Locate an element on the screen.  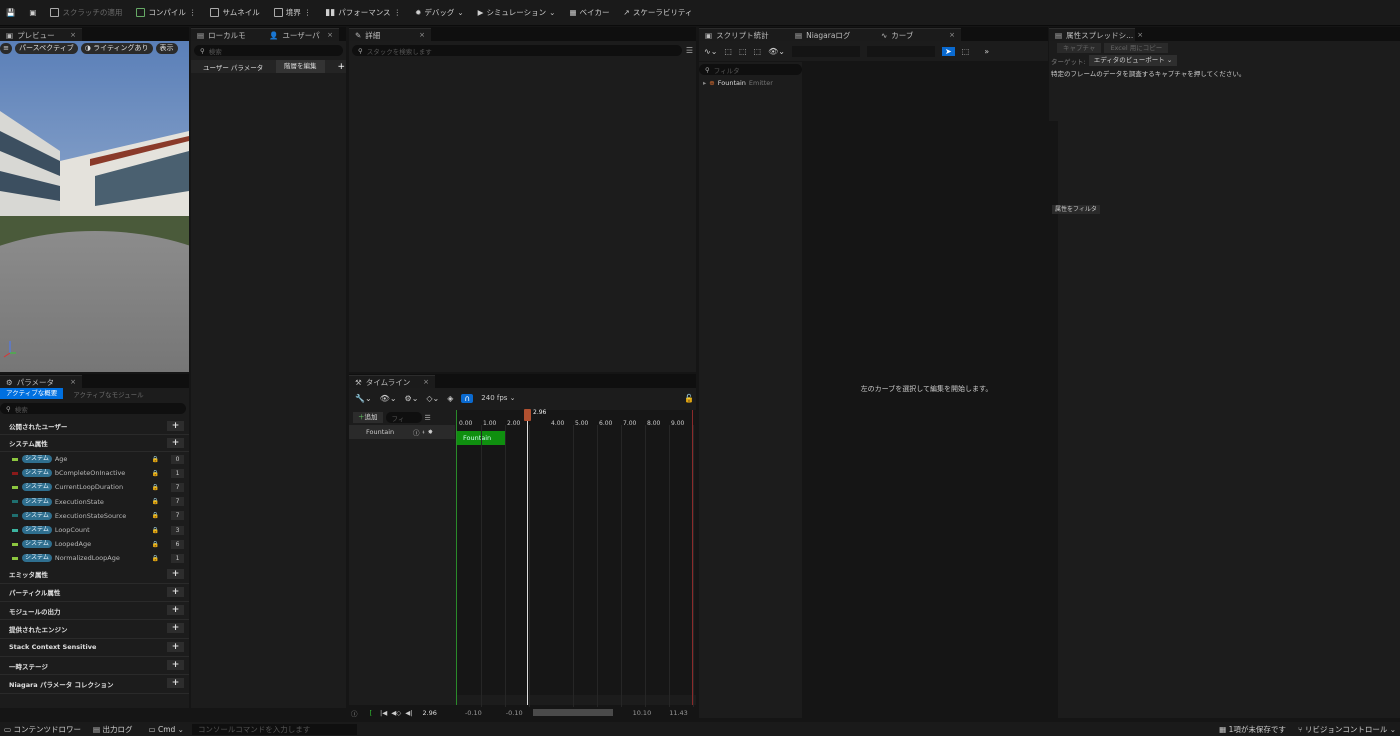
category-system: システム属性 + is located at coordinates (94, 443).